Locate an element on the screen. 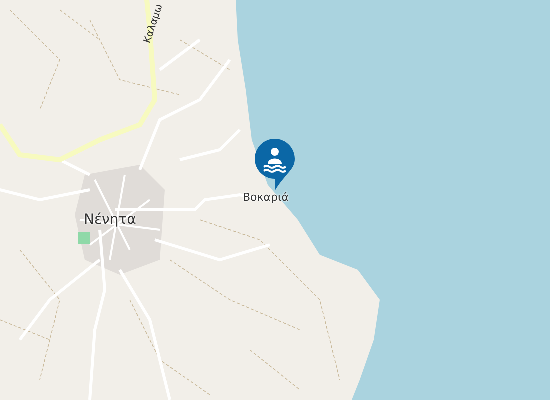  park is located at coordinates (84, 238).